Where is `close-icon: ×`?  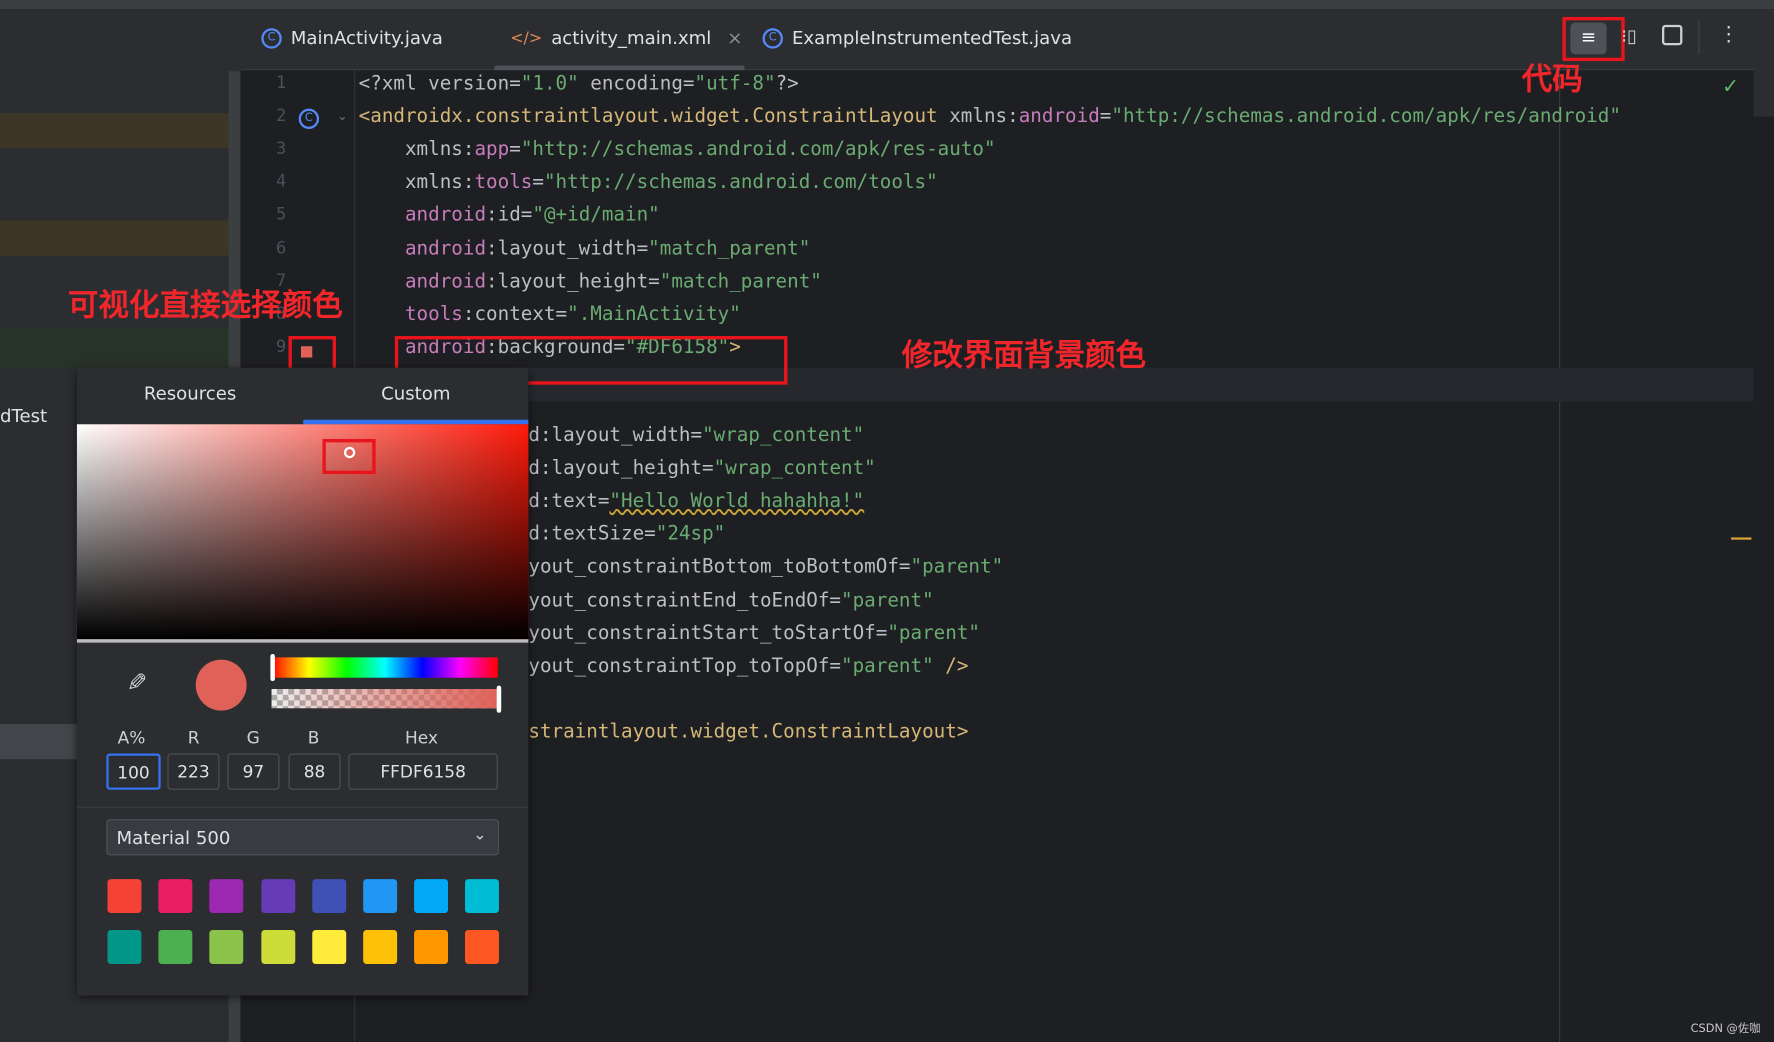
close-icon: × is located at coordinates (734, 37).